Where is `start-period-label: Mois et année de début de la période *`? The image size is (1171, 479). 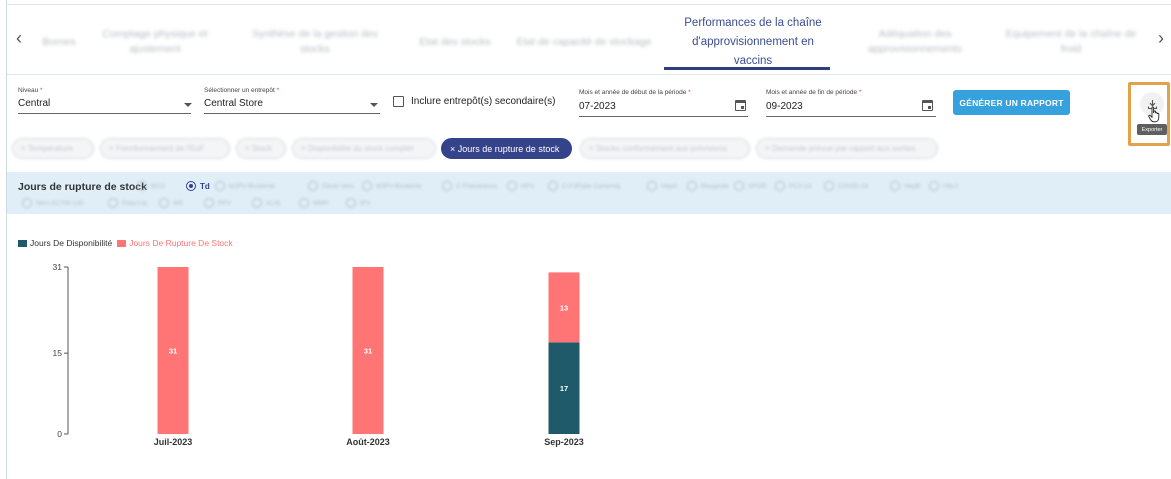
start-period-label: Mois et année de début de la période * is located at coordinates (635, 92).